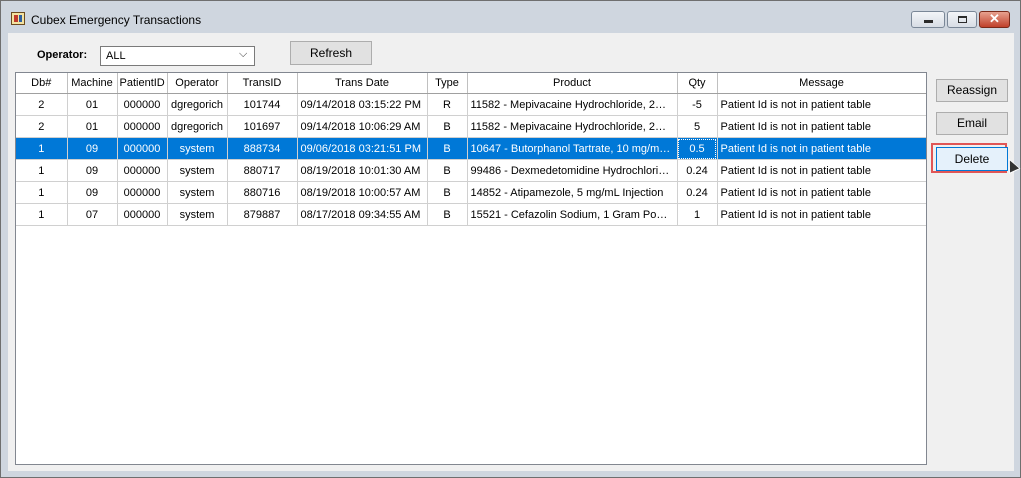 The width and height of the screenshot is (1021, 478). What do you see at coordinates (362, 148) in the screenshot?
I see `table-cell: 09/06/2018 03:21:51 PM` at bounding box center [362, 148].